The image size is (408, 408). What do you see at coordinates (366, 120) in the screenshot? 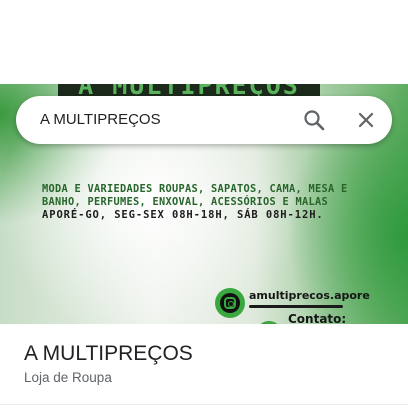
I see `close-icon` at bounding box center [366, 120].